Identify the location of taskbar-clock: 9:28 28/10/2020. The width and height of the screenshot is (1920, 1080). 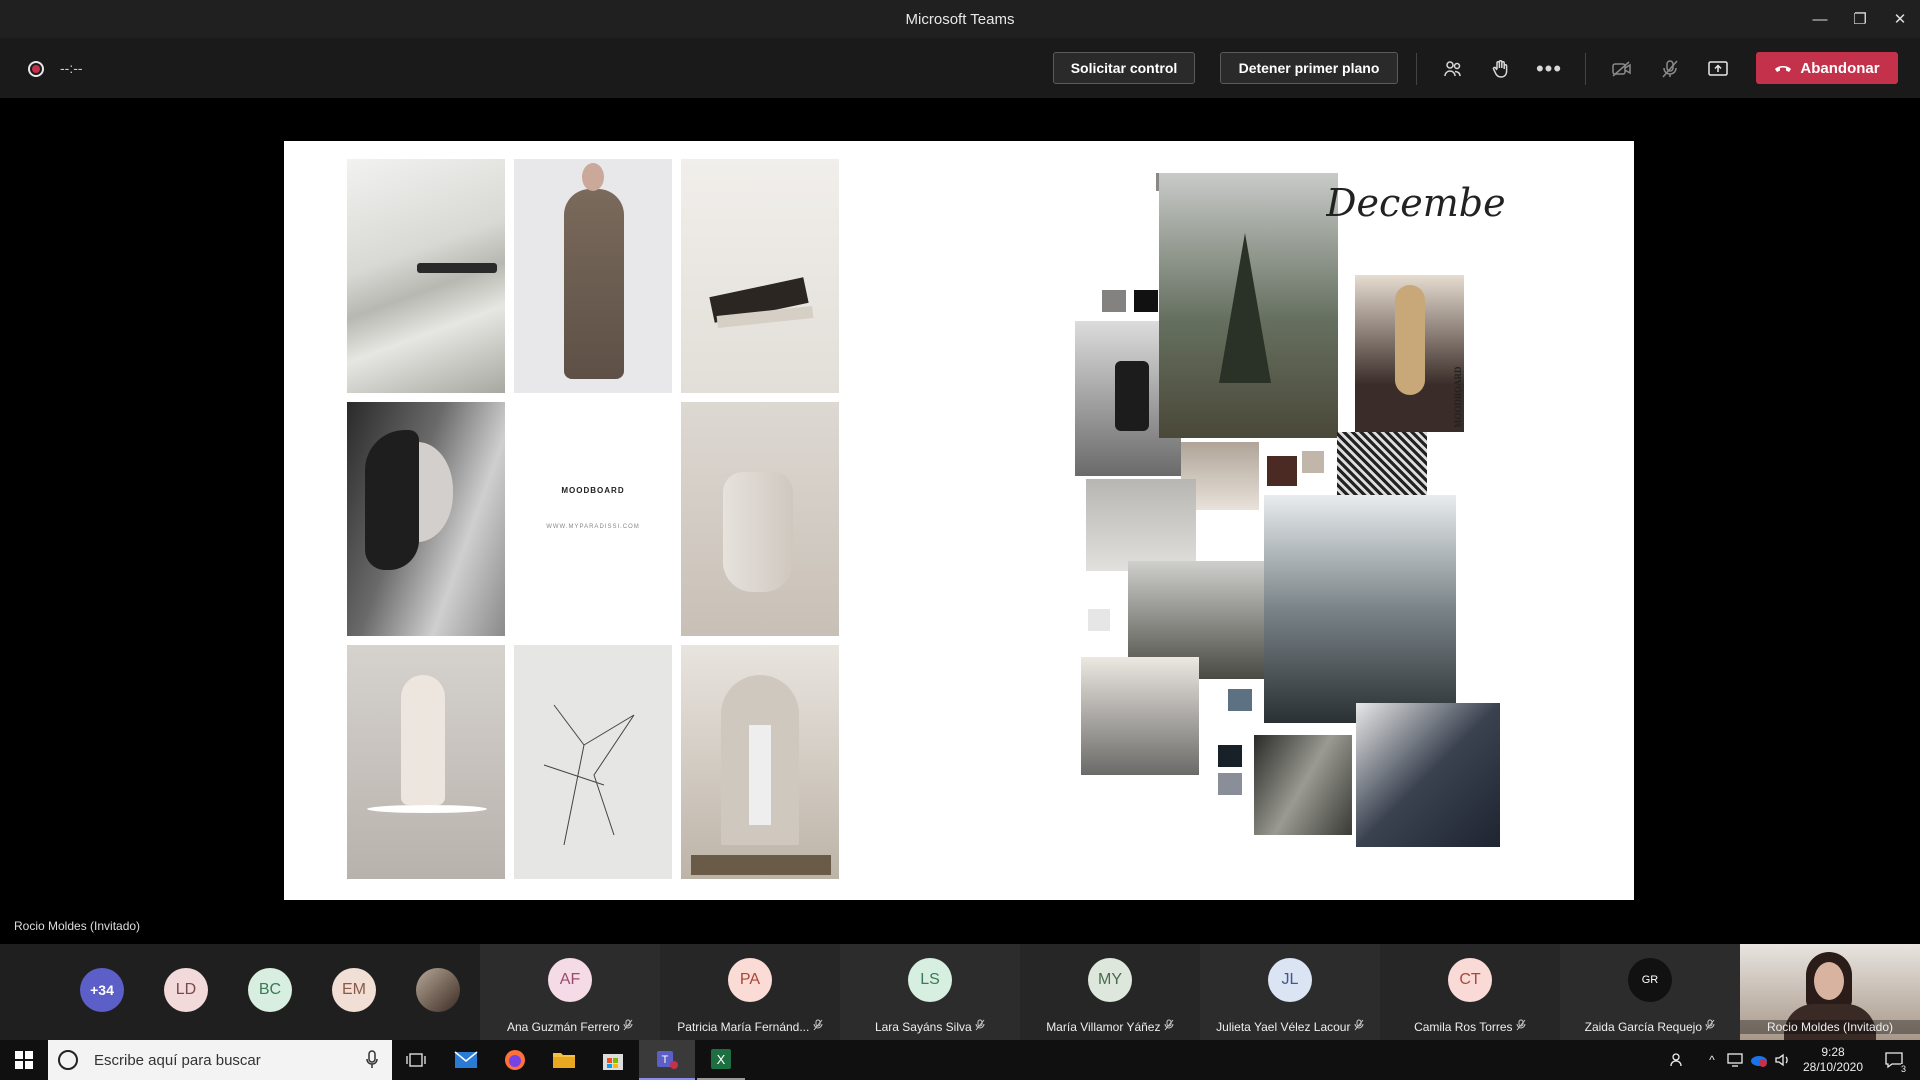
(1833, 1060).